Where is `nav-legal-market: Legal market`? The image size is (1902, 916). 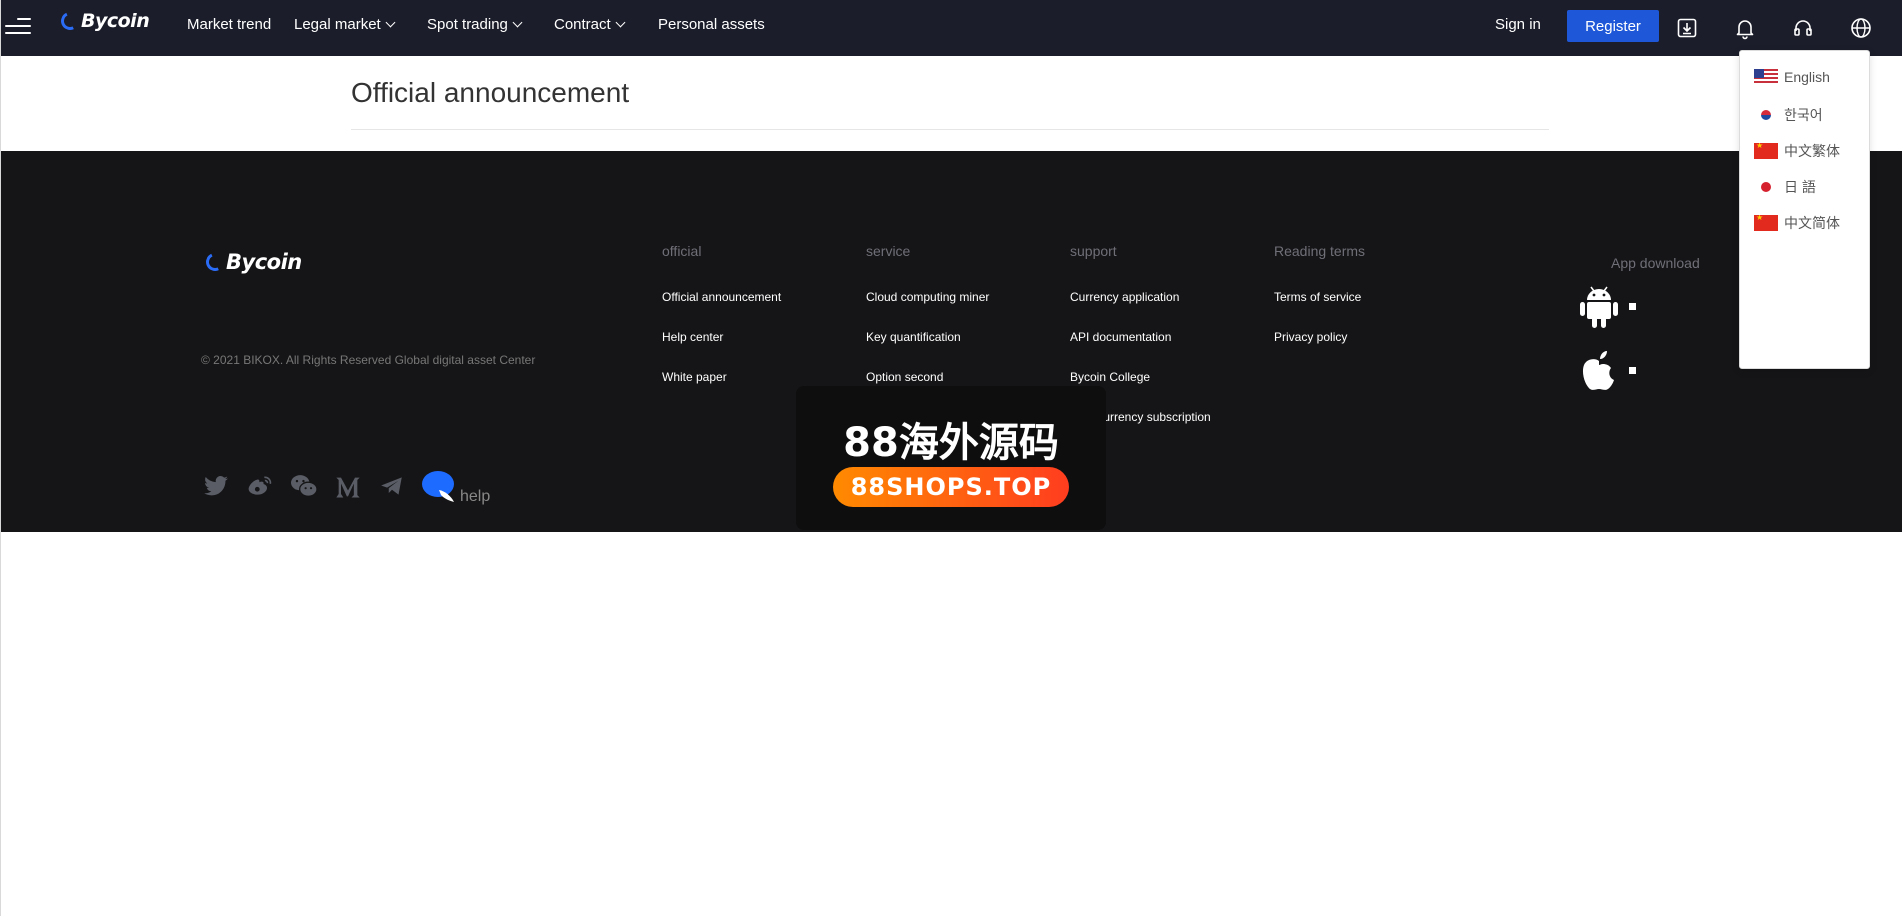
nav-legal-market: Legal market is located at coordinates (345, 24).